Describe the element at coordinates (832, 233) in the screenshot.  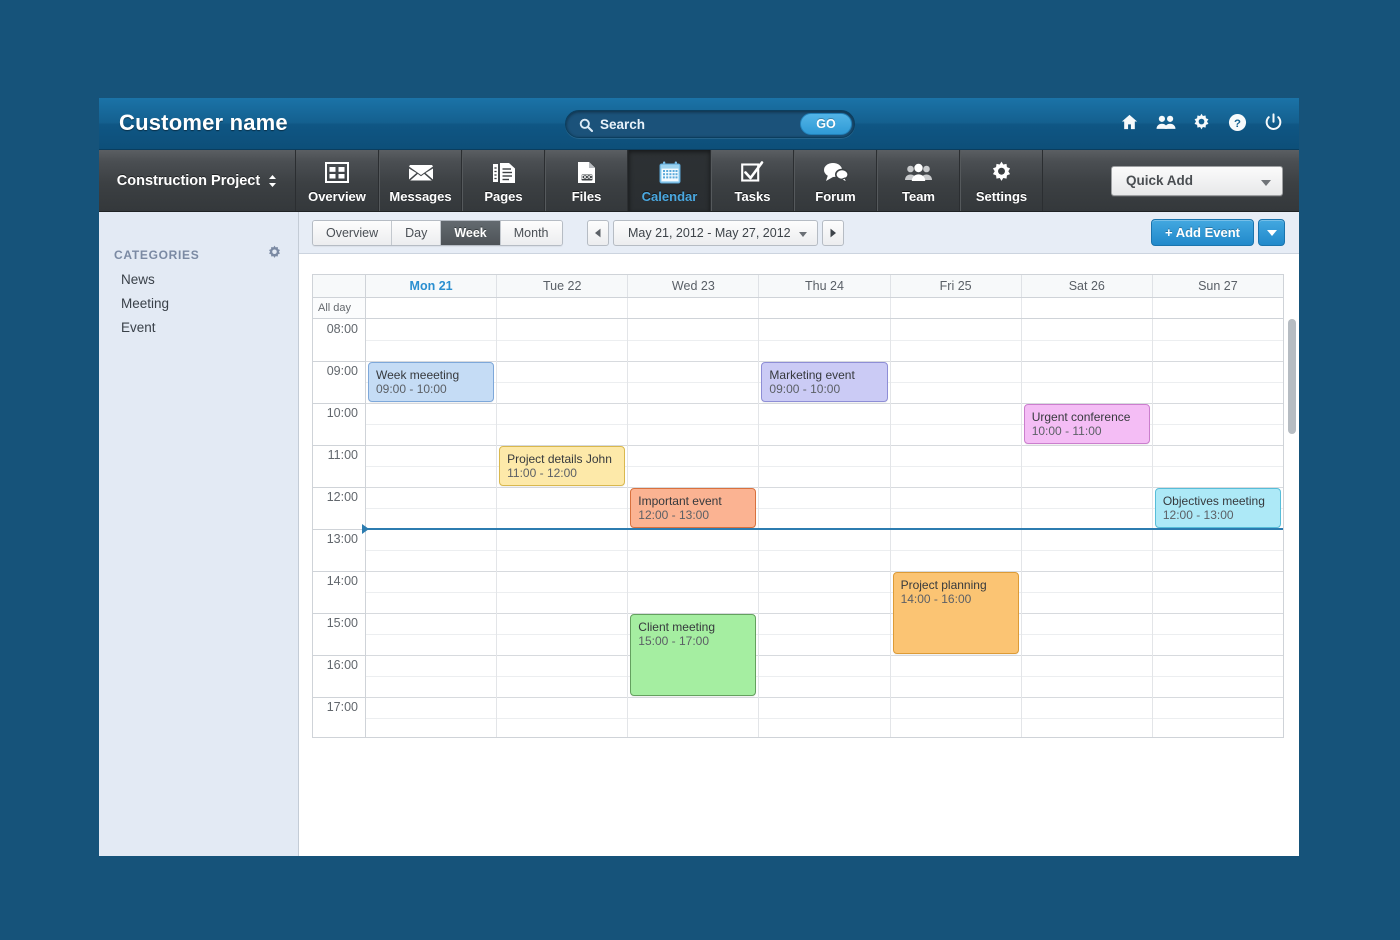
I see `next-week-button` at that location.